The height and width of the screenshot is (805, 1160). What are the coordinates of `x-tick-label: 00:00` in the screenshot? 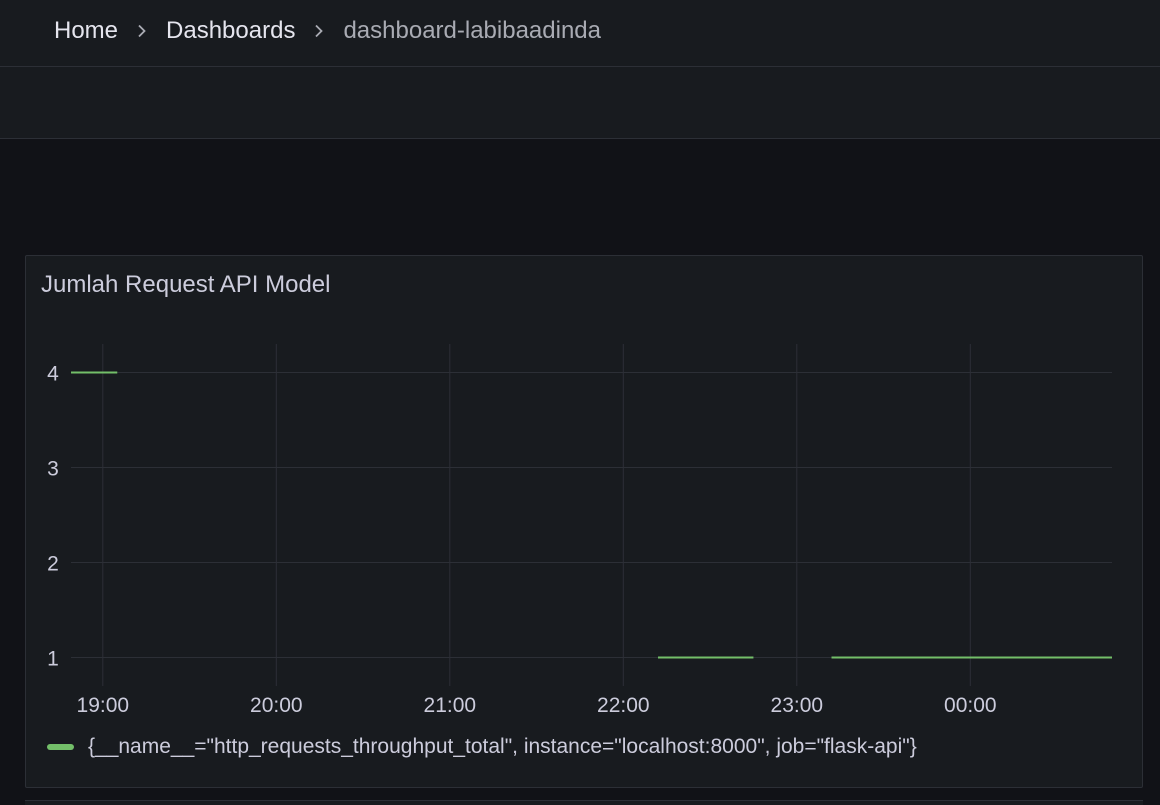 It's located at (970, 705).